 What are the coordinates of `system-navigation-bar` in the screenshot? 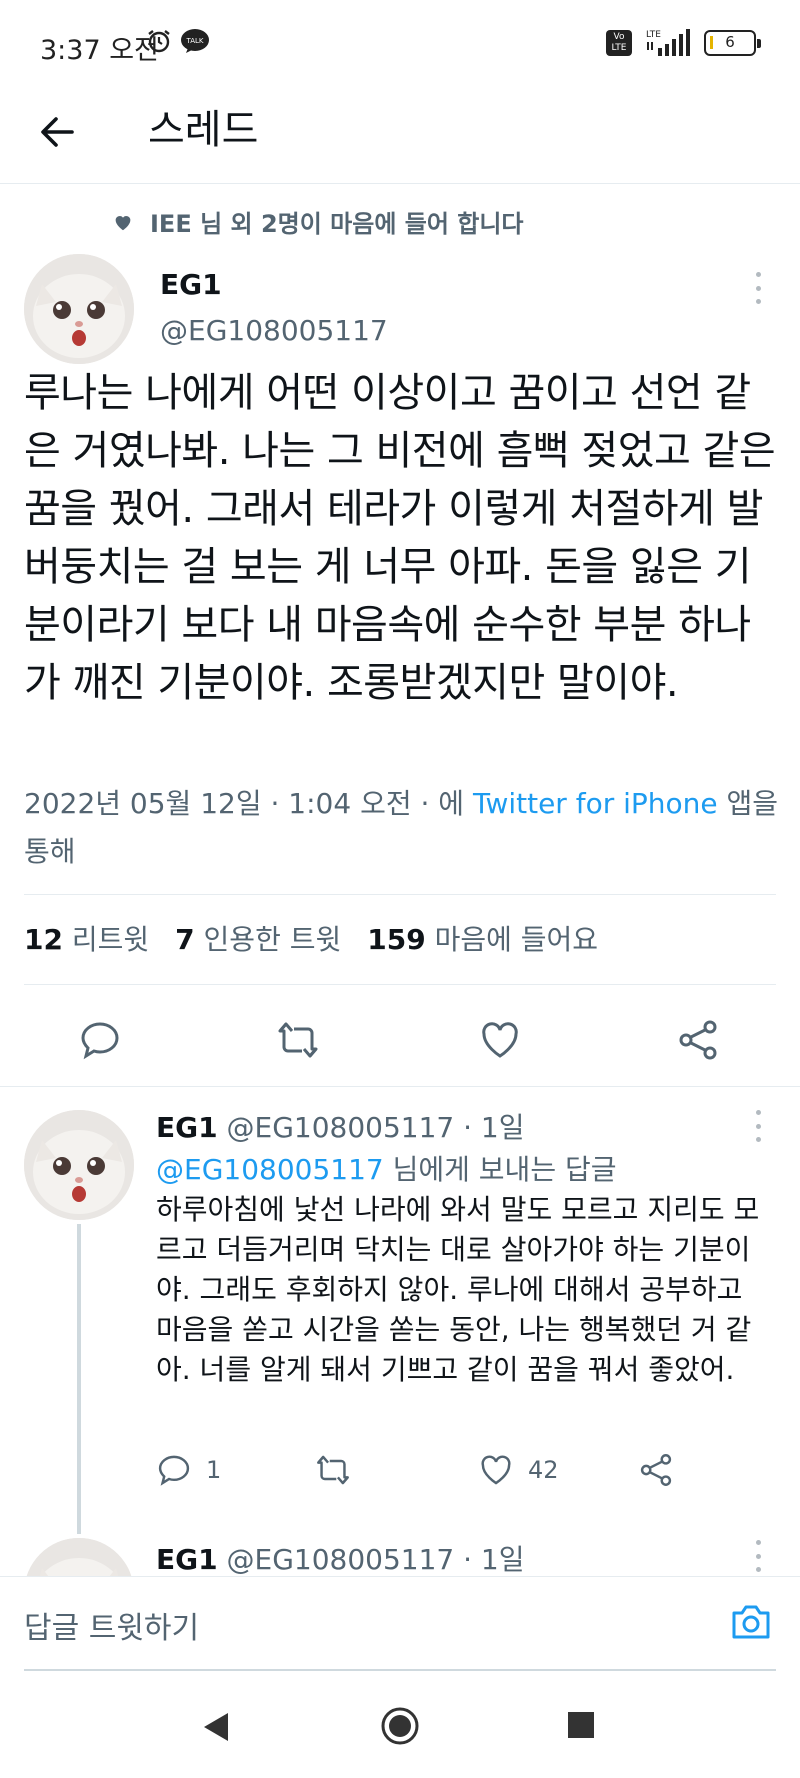 It's located at (400, 1726).